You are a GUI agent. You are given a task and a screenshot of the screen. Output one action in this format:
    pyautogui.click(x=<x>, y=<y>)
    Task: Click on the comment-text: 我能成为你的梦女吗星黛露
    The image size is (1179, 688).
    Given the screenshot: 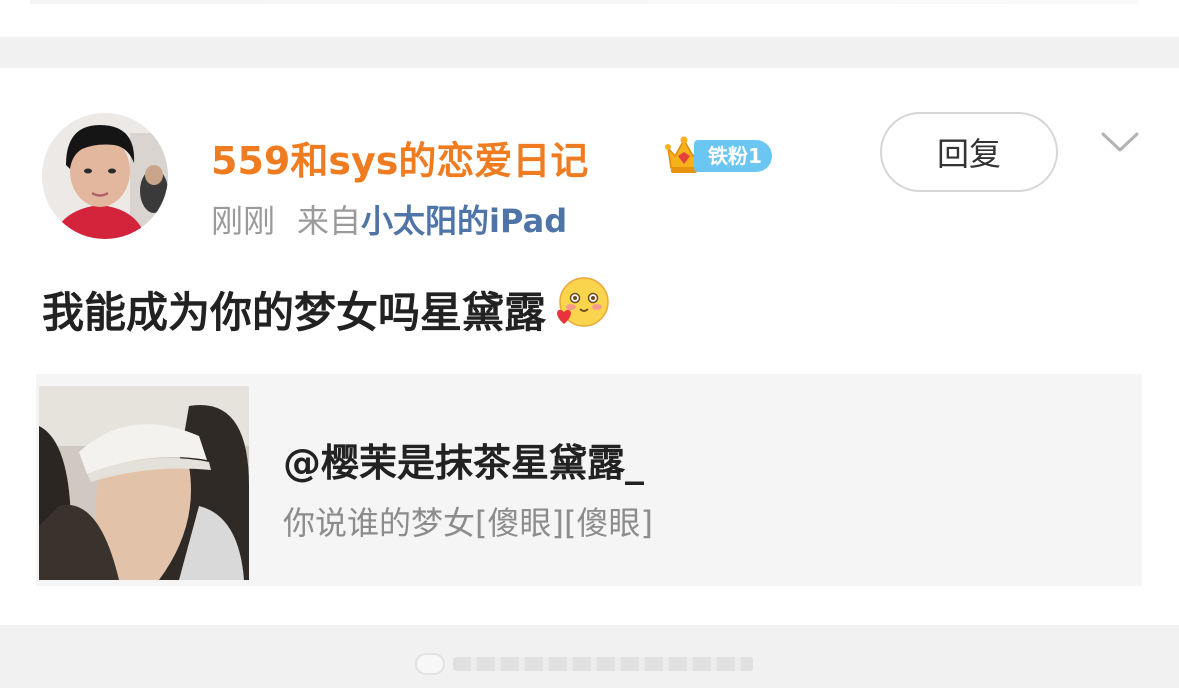 What is the action you would take?
    pyautogui.click(x=294, y=312)
    